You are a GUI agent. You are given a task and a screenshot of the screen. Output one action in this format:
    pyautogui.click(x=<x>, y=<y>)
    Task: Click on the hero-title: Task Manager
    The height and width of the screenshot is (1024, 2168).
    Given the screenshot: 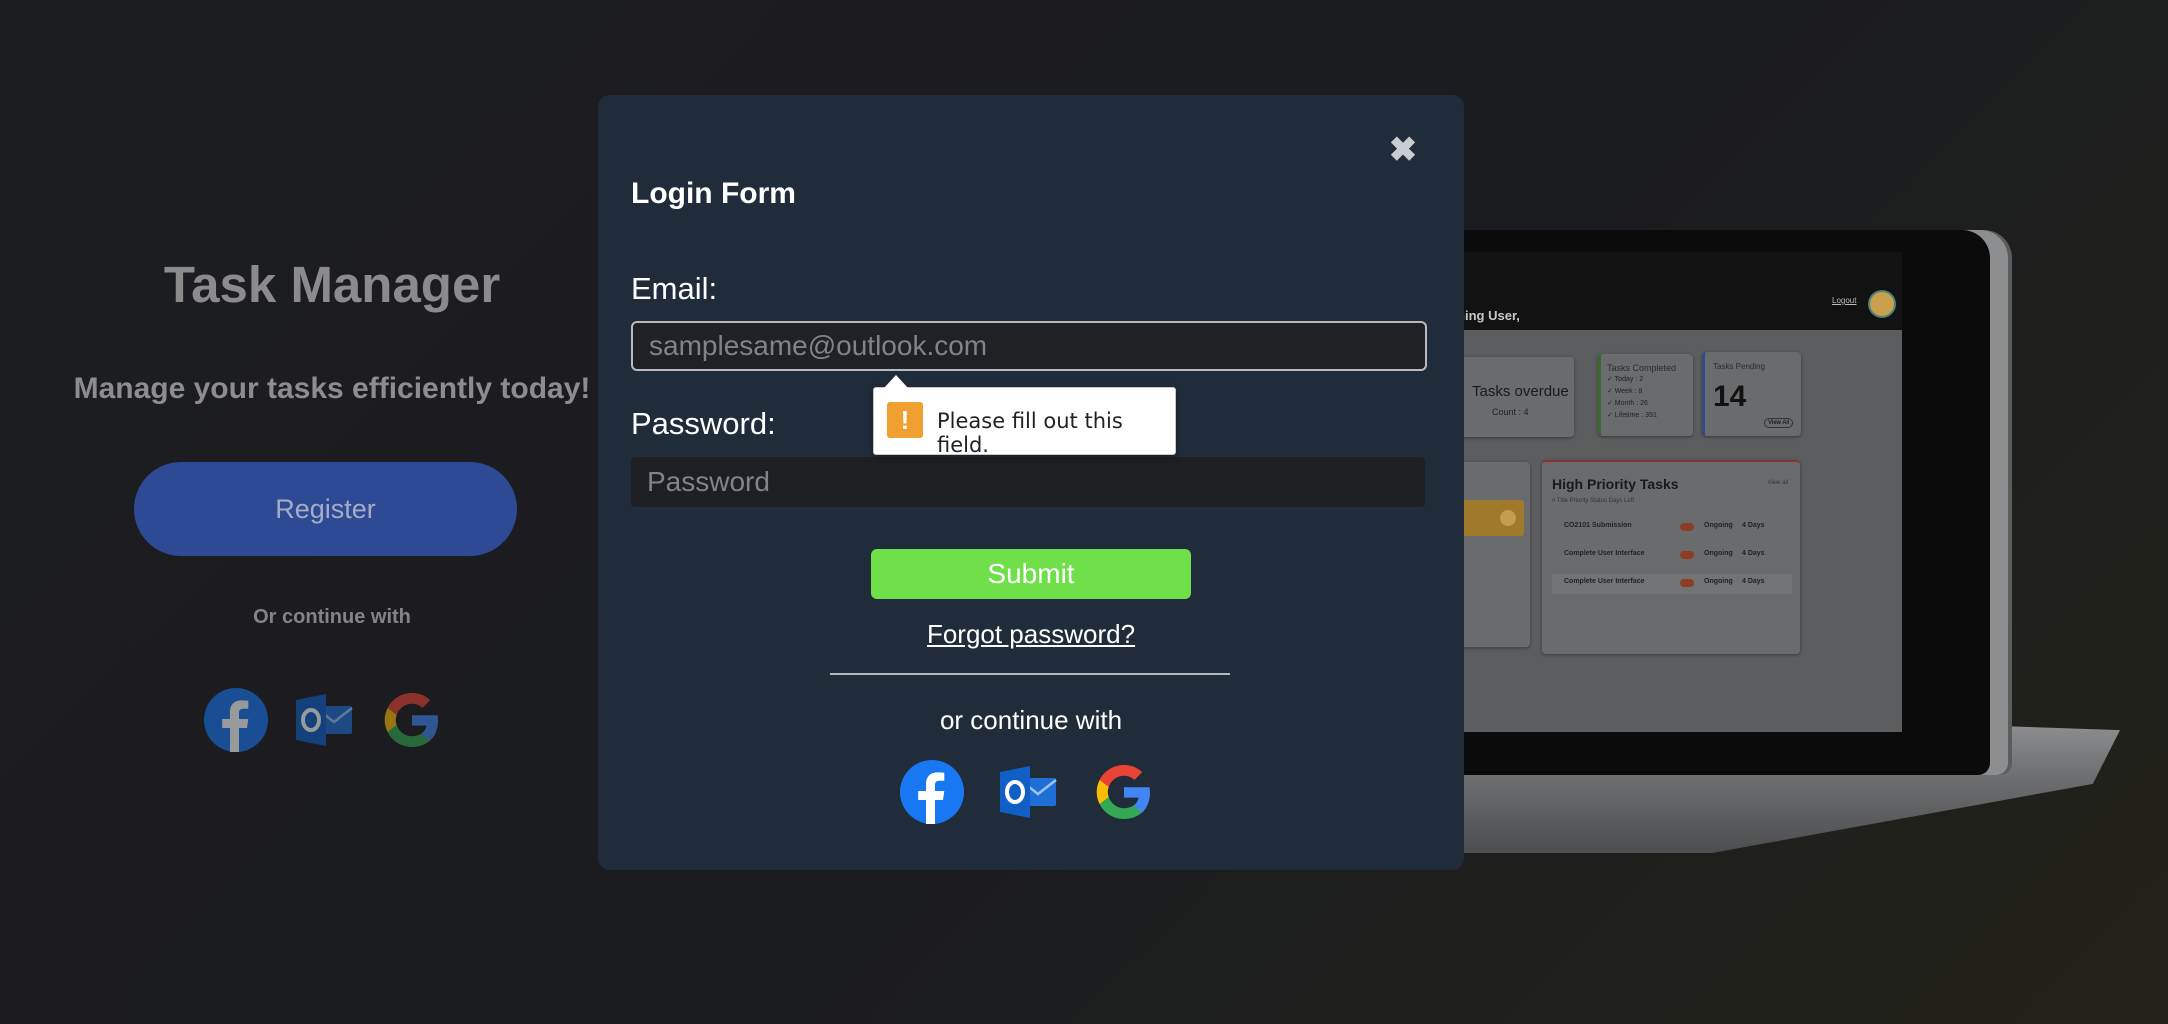 What is the action you would take?
    pyautogui.click(x=332, y=284)
    